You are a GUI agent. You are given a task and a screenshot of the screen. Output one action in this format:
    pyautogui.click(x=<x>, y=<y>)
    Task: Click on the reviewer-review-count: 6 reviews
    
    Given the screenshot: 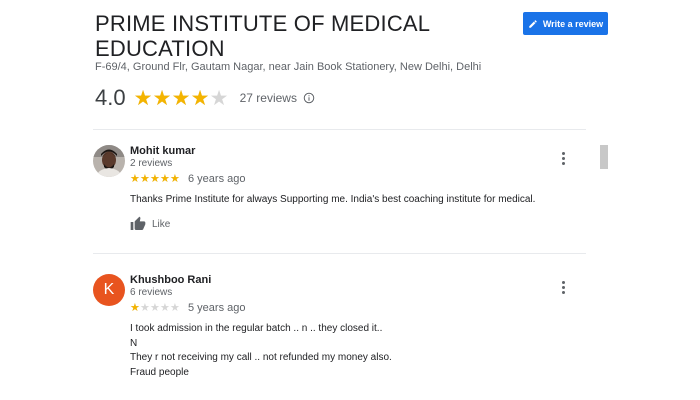 What is the action you would take?
    pyautogui.click(x=151, y=292)
    